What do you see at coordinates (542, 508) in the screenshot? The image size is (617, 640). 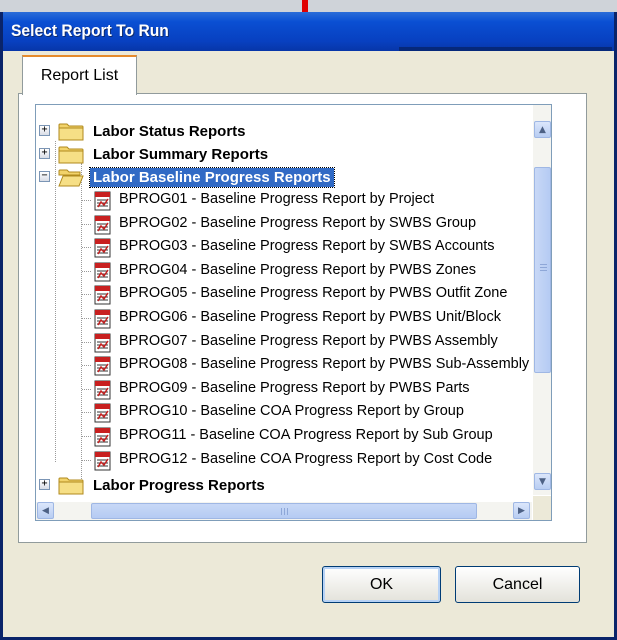 I see `scrollbar-corner` at bounding box center [542, 508].